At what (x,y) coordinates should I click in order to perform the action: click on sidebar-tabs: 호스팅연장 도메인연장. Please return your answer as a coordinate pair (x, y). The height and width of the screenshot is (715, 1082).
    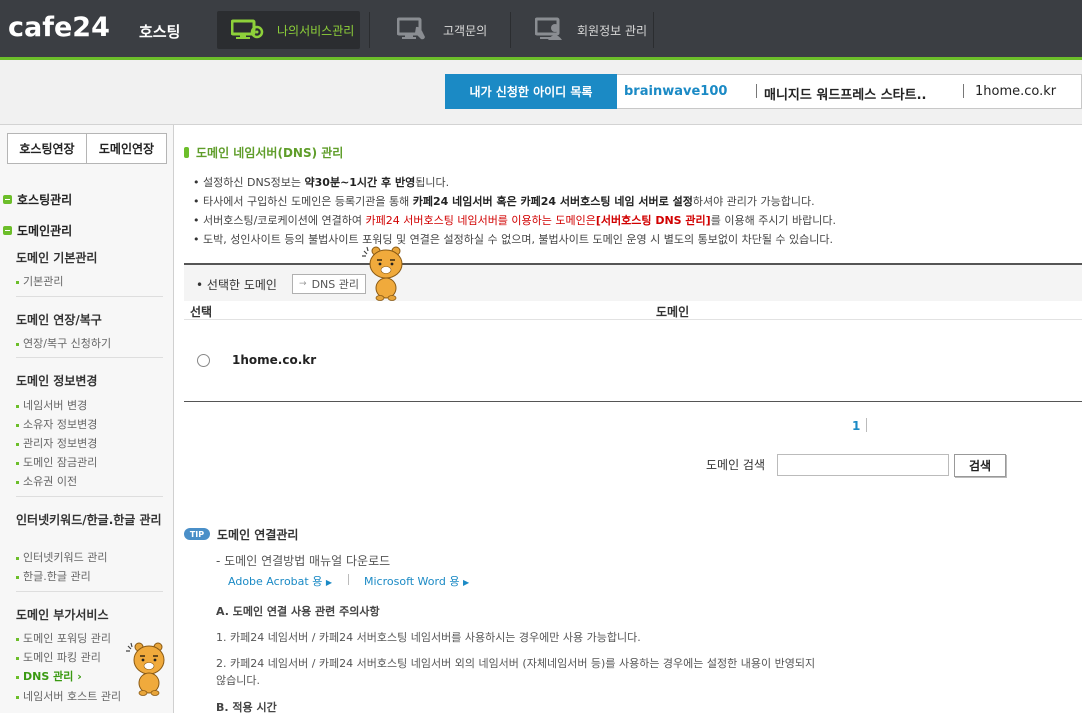
    Looking at the image, I should click on (87, 148).